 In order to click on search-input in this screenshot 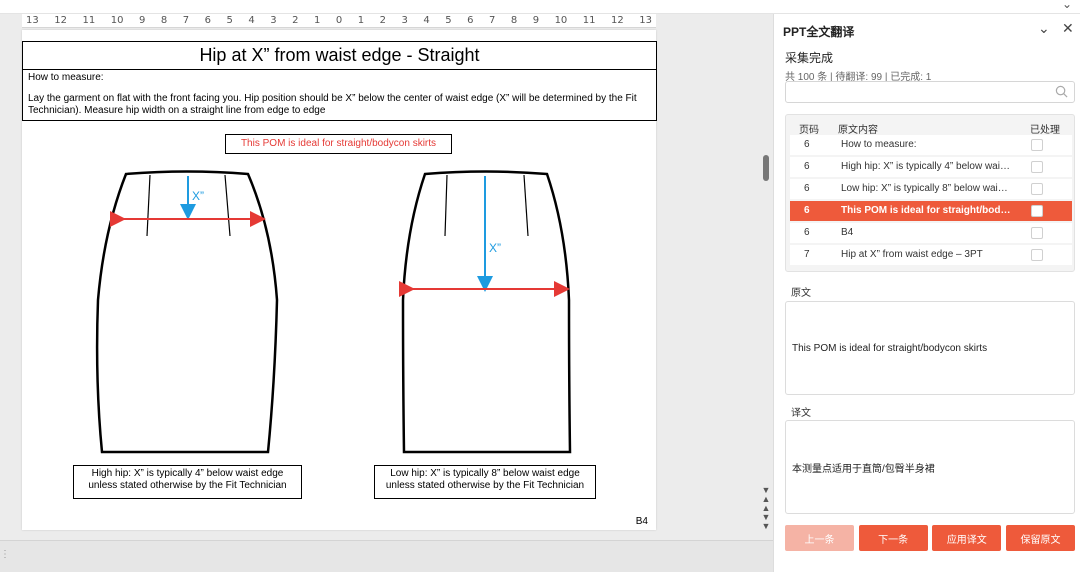, I will do `click(916, 92)`.